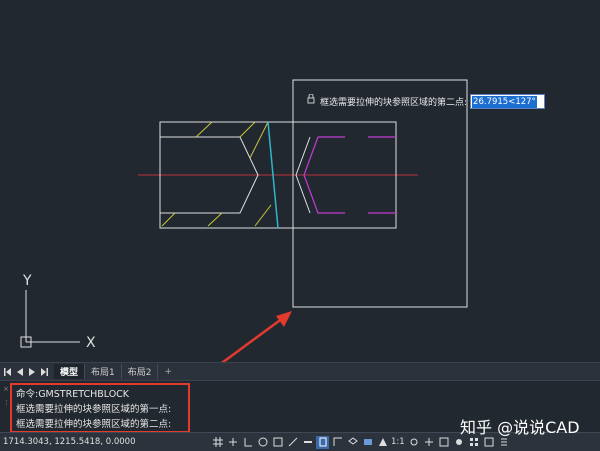 The image size is (600, 451). What do you see at coordinates (91, 343) in the screenshot?
I see `ucs-x-label: X` at bounding box center [91, 343].